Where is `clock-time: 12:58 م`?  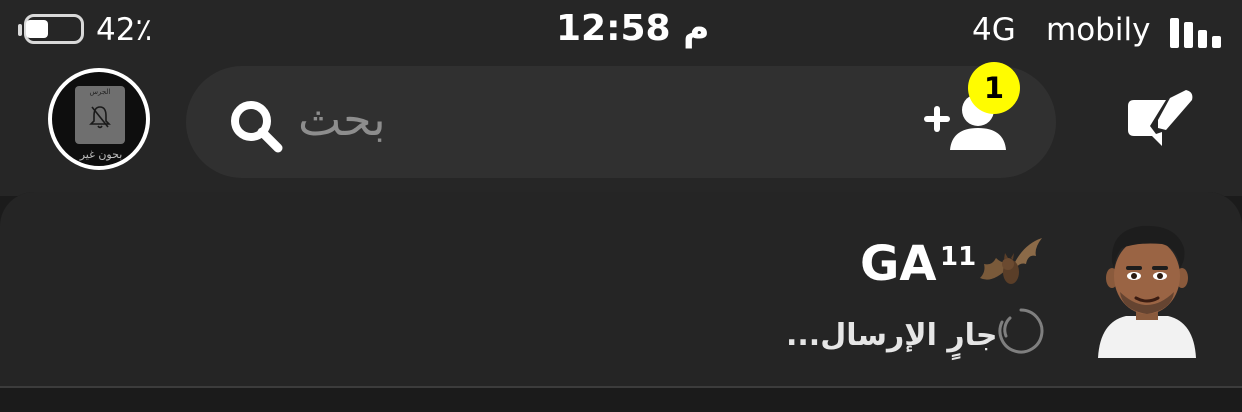 clock-time: 12:58 م is located at coordinates (633, 28).